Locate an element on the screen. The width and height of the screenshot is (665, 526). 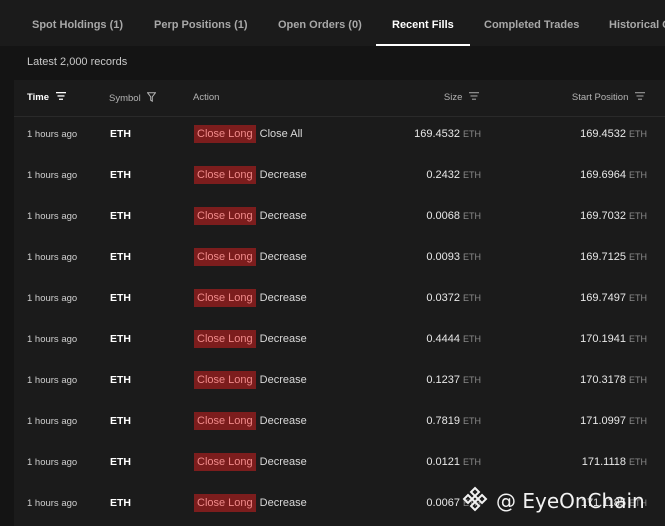
fill-size-value: 169.4532 is located at coordinates (437, 134).